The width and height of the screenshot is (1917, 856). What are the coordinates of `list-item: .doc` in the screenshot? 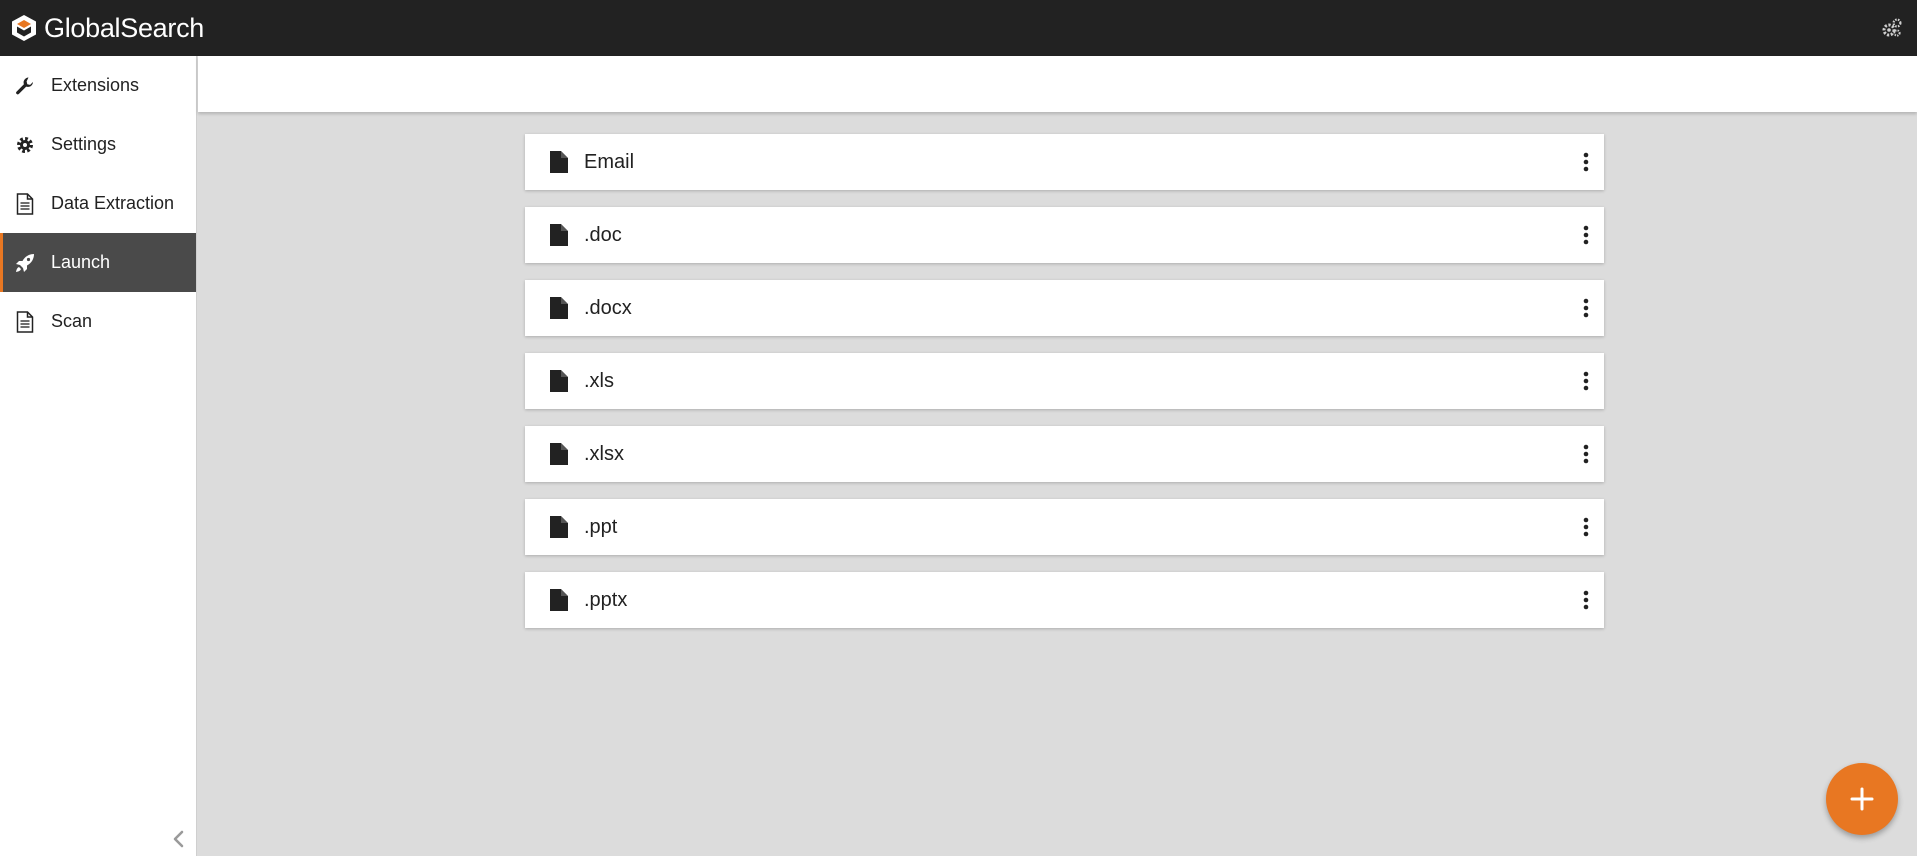 It's located at (1064, 235).